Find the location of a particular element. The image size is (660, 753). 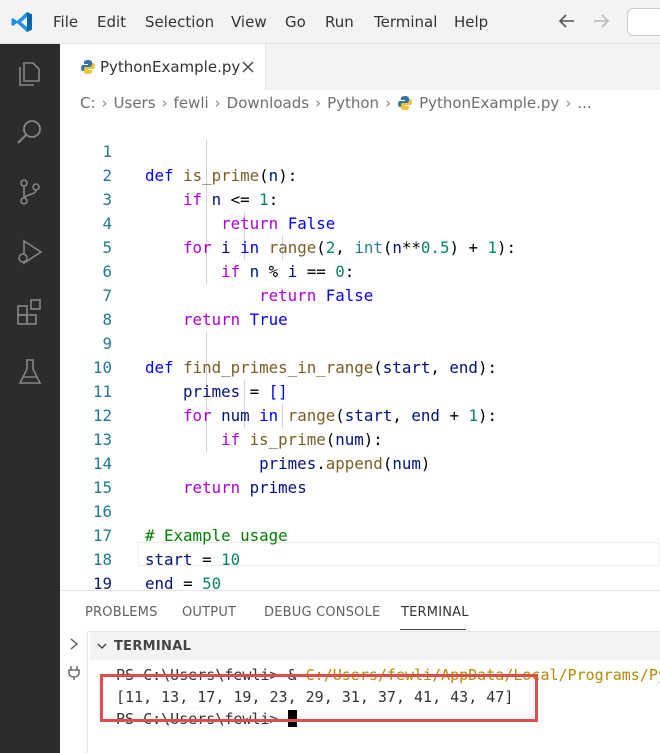

menu-go: Go is located at coordinates (295, 22).